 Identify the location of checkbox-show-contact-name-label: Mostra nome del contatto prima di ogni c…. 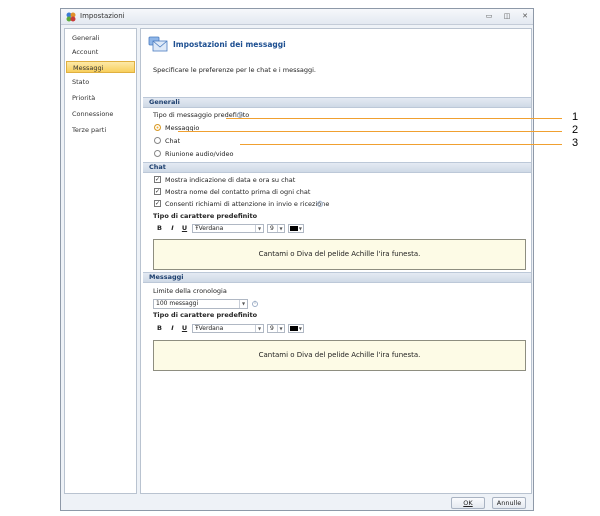
(238, 192).